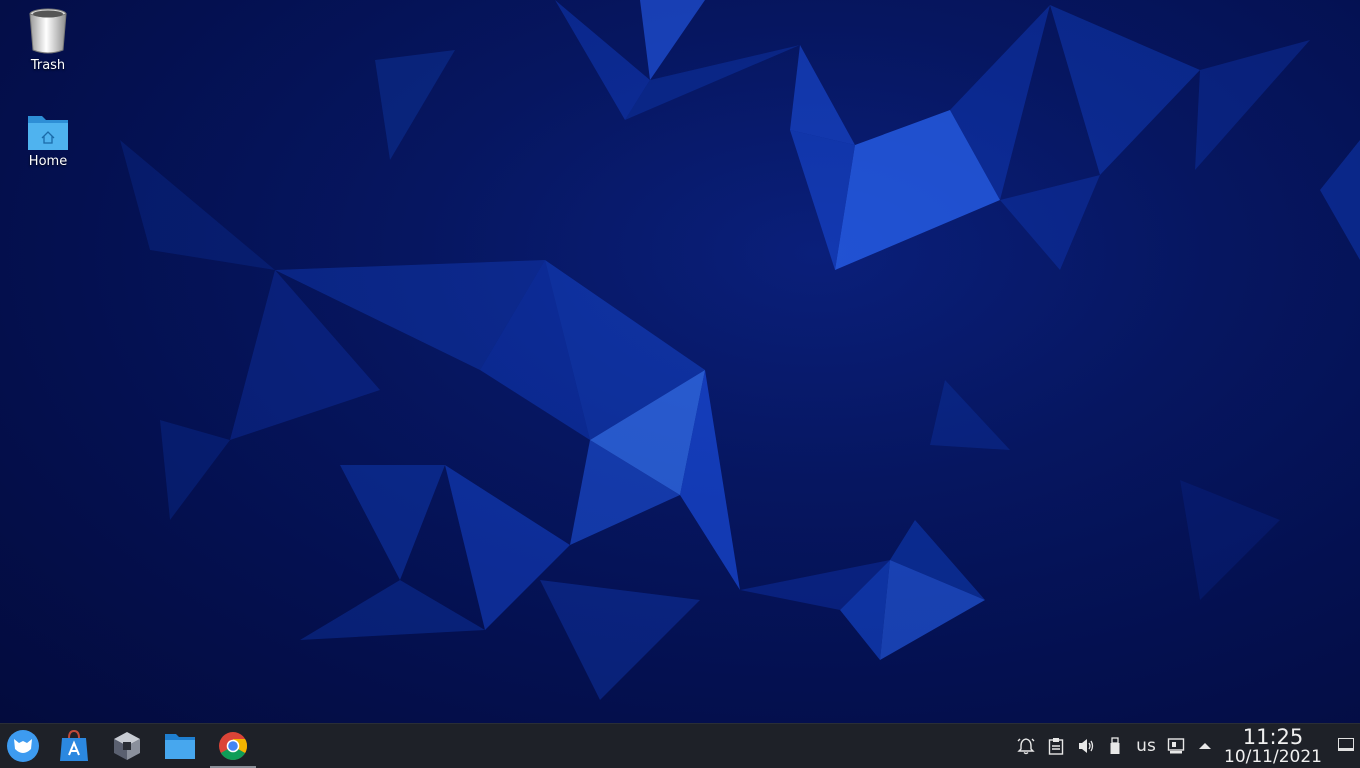 This screenshot has width=1360, height=768. I want to click on cube-icon, so click(127, 746).